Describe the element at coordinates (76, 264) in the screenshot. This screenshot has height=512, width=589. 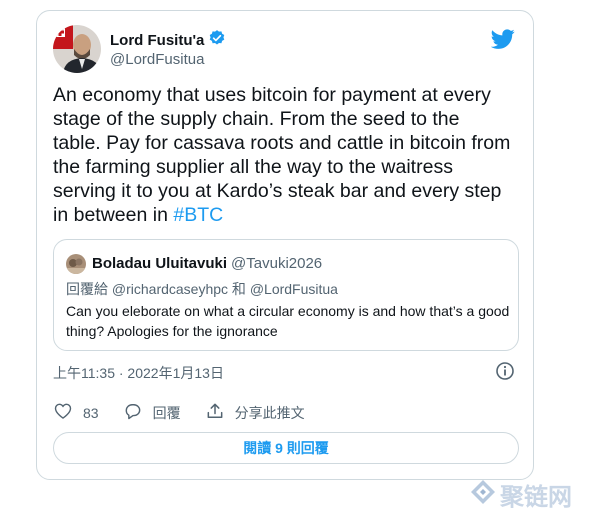
I see `quote-author-avatar` at that location.